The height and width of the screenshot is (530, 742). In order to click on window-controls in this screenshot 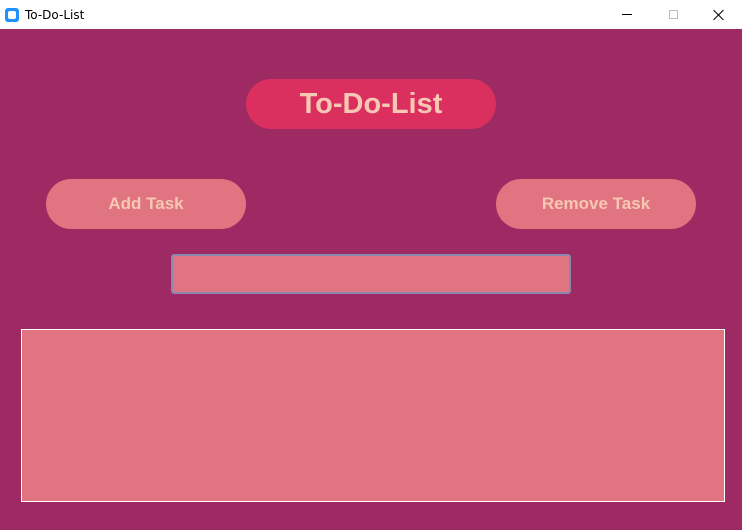, I will do `click(673, 14)`.